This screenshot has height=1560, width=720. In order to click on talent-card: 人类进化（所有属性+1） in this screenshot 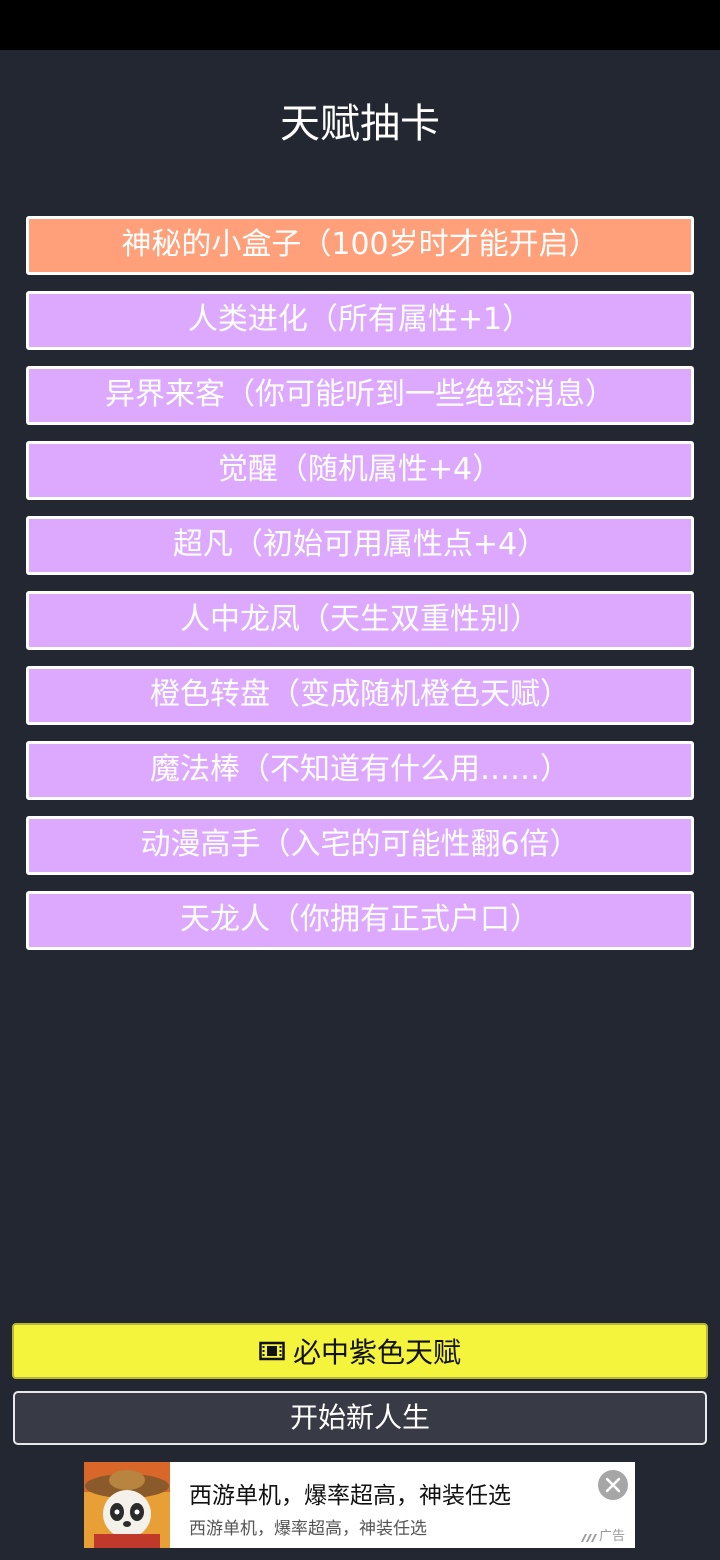, I will do `click(360, 320)`.